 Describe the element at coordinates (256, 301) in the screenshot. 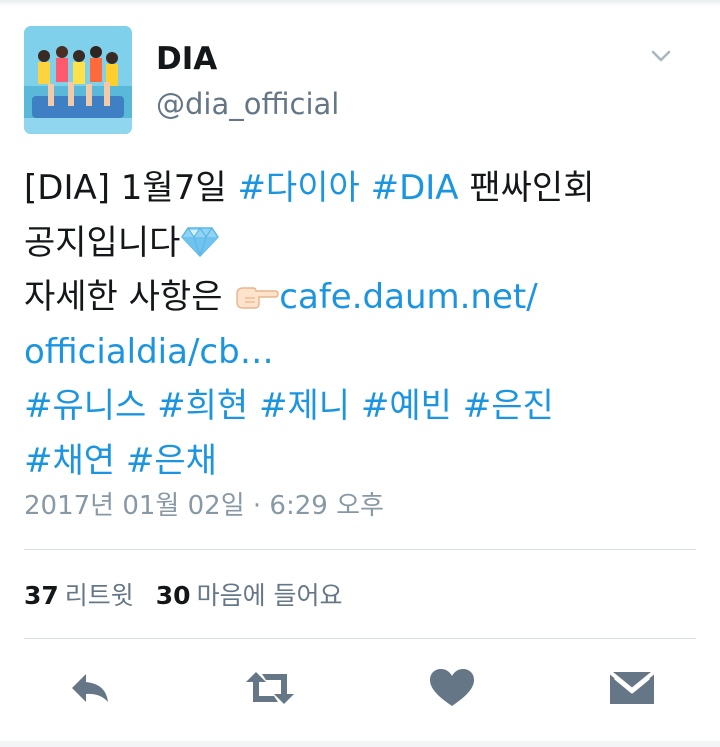

I see `backhand-pointing-right-icon` at that location.